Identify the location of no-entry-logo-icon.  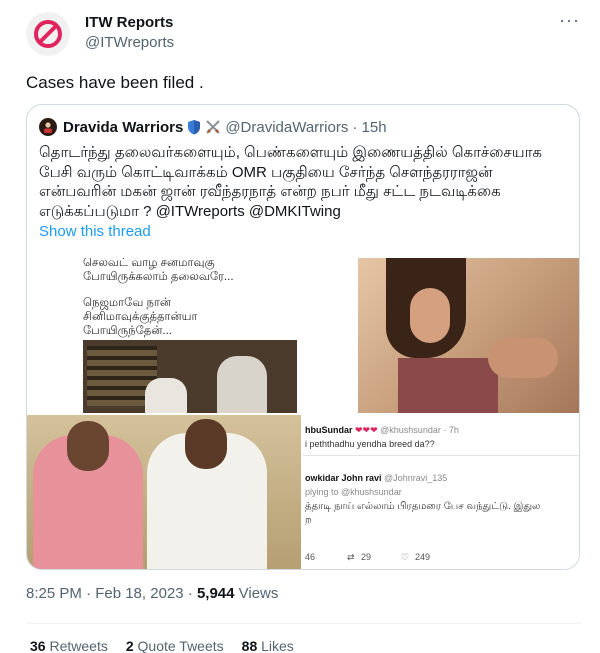
(48, 34).